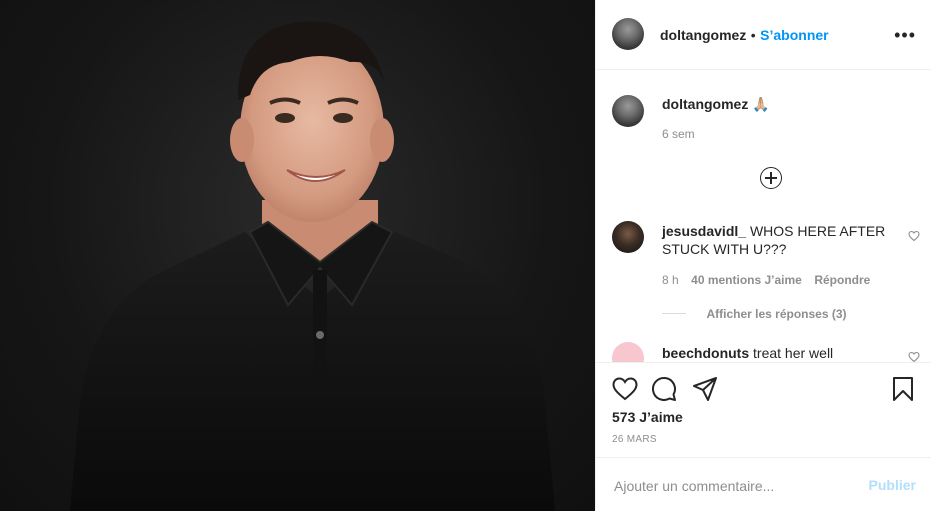  Describe the element at coordinates (664, 389) in the screenshot. I see `comment-icon` at that location.